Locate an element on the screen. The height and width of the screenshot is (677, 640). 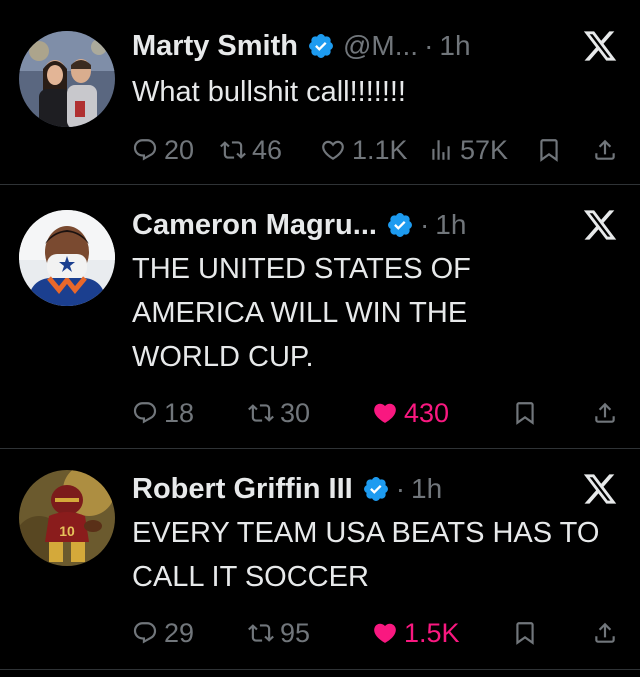
repost-button: 46 is located at coordinates (251, 150).